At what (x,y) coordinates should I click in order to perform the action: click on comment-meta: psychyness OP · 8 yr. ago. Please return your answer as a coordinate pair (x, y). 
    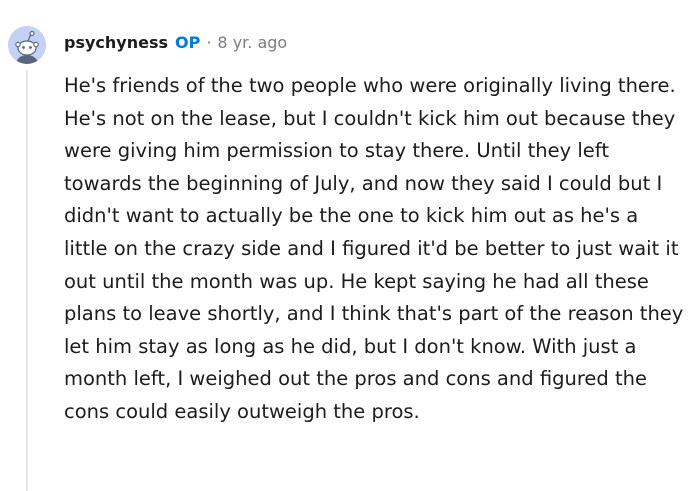
    Looking at the image, I should click on (175, 42).